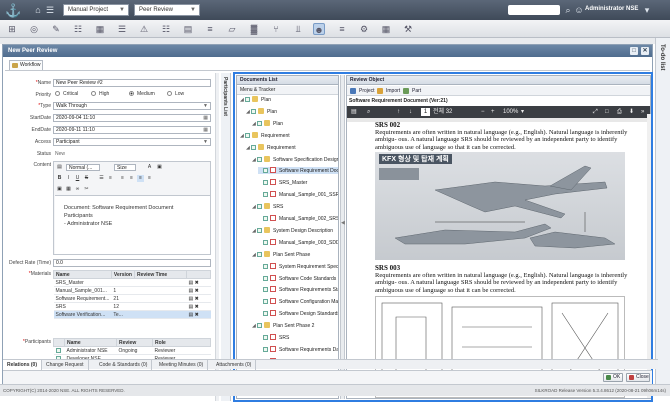 The image size is (670, 402). Describe the element at coordinates (410, 112) in the screenshot. I see `next-page-icon: ↓` at that location.